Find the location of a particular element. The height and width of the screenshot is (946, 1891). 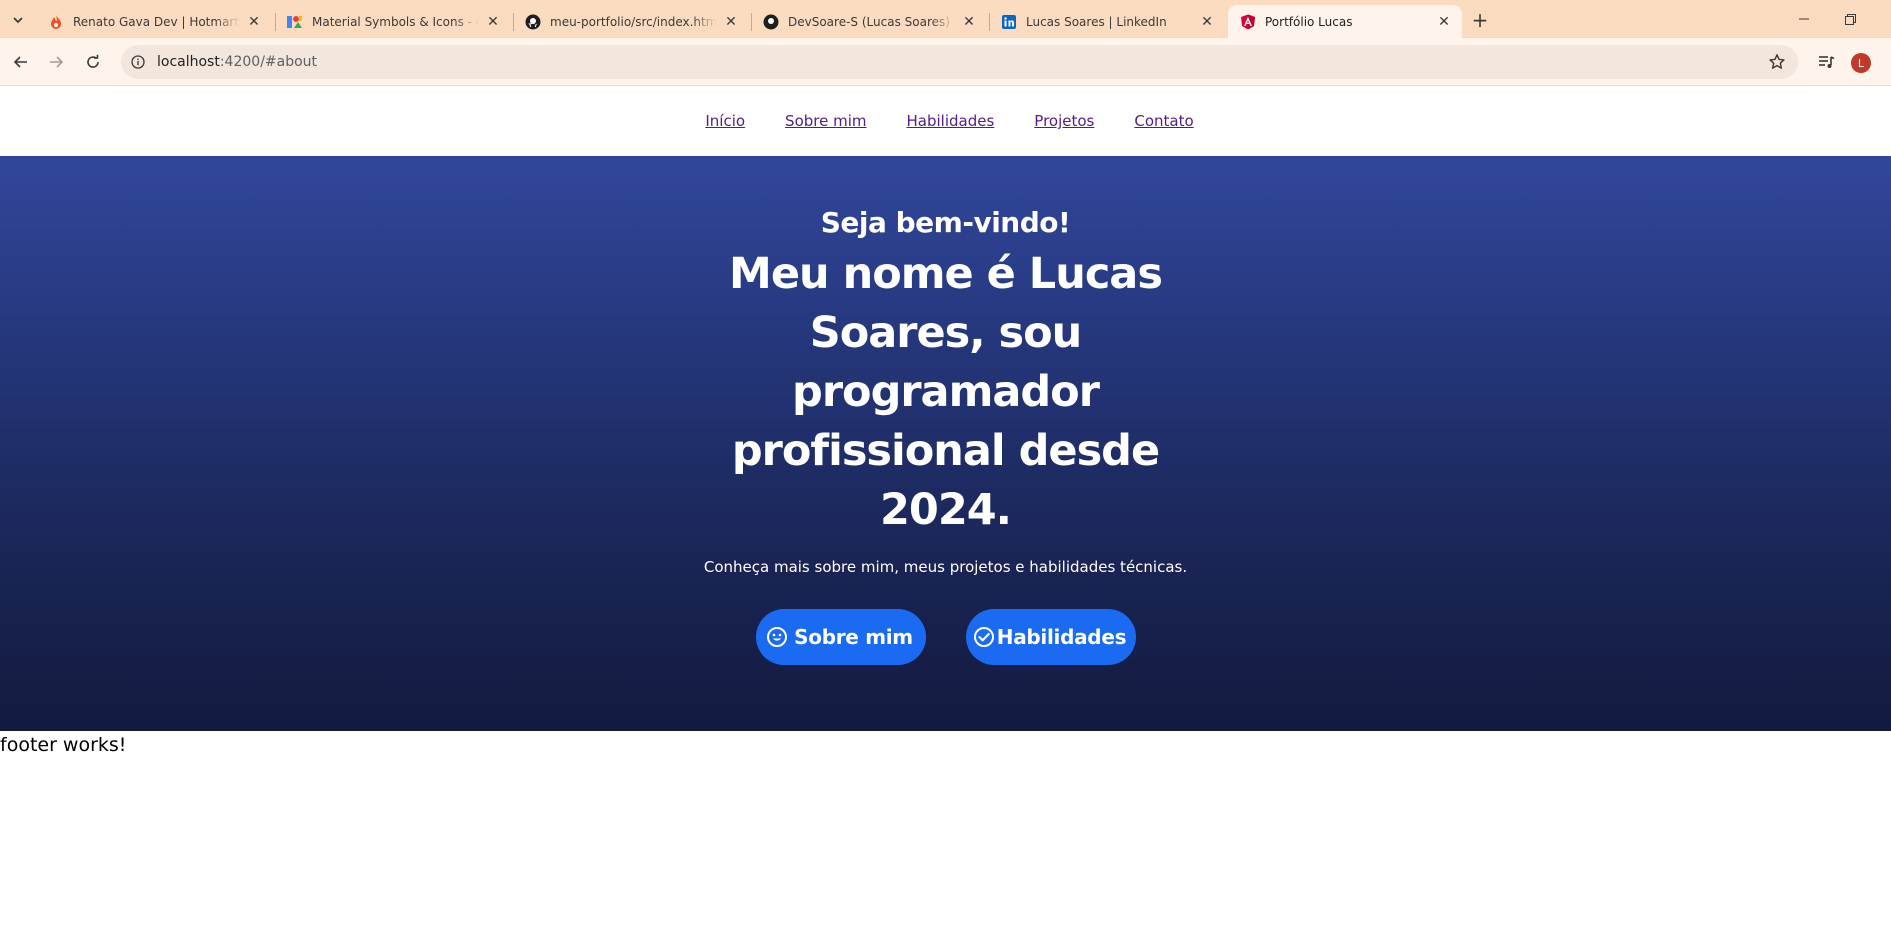

browser-toolbar: localhost:4200/#about L is located at coordinates (945, 62).